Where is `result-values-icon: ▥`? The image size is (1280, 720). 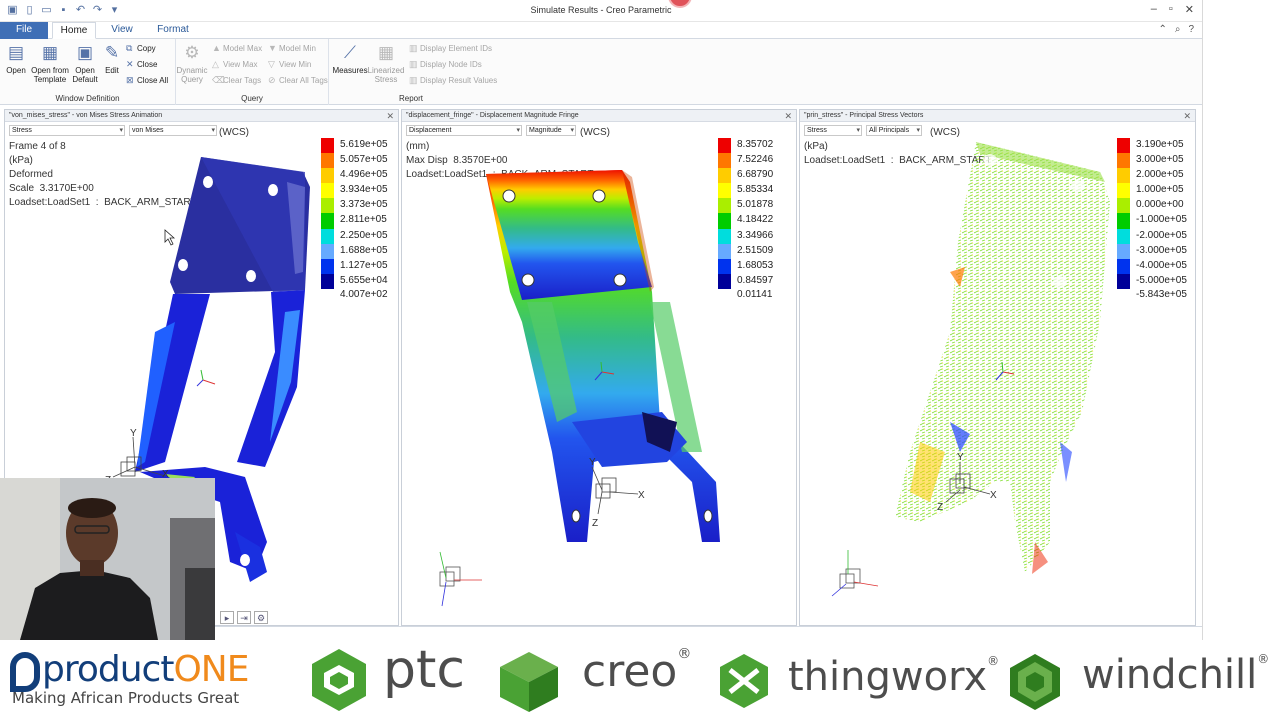
result-values-icon: ▥ is located at coordinates (413, 80).